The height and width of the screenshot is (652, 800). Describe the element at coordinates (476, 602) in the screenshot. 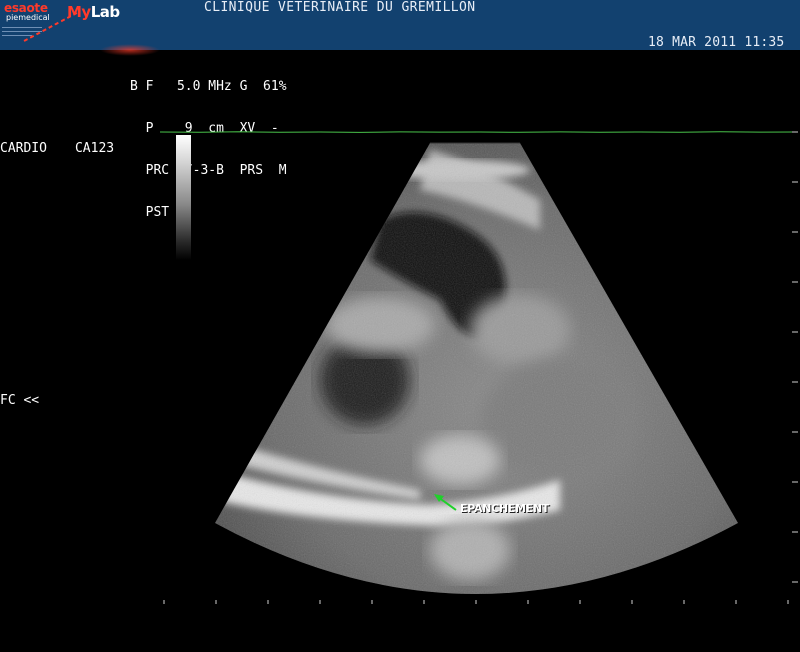

I see `depth-ruler-horizontal` at that location.